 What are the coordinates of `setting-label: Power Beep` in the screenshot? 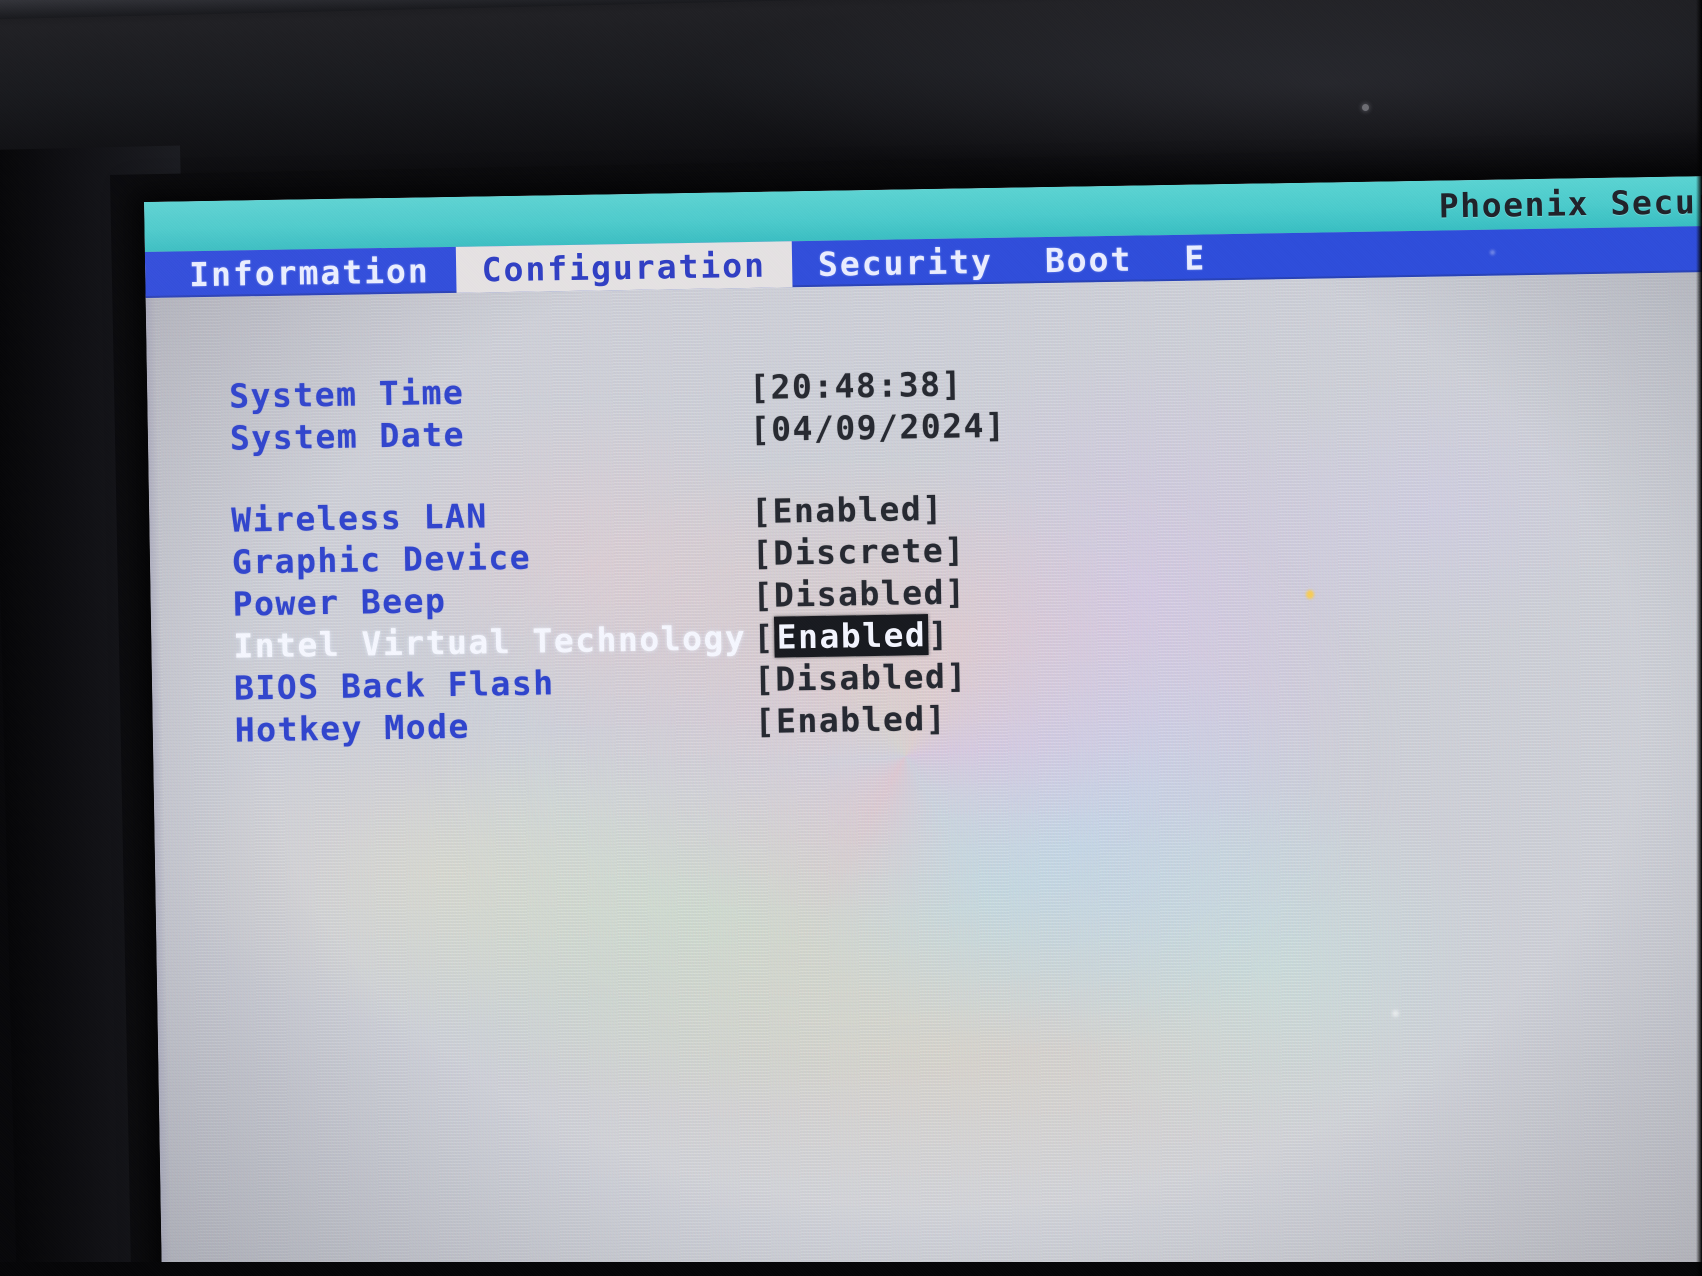 It's located at (339, 602).